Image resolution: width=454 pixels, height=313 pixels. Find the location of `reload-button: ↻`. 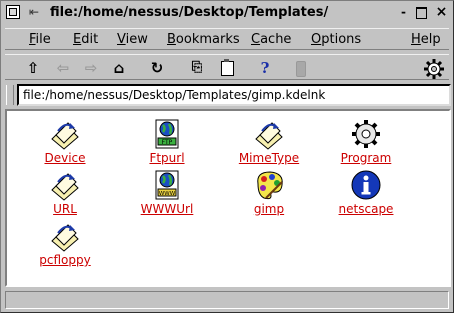

reload-button: ↻ is located at coordinates (157, 68).